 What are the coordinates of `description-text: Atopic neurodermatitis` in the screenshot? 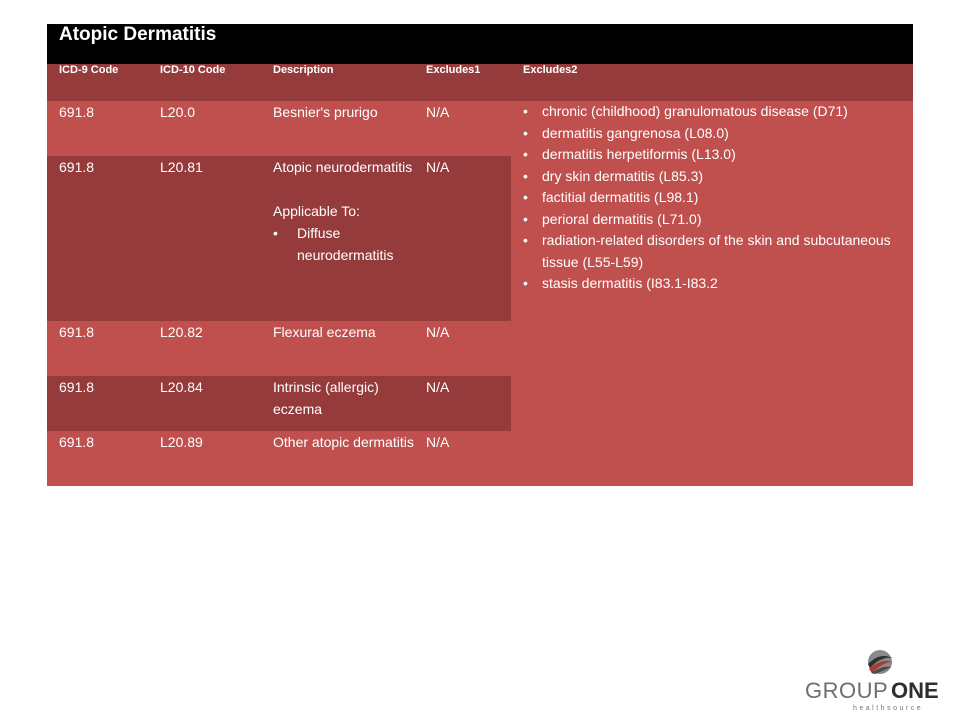 It's located at (343, 167).